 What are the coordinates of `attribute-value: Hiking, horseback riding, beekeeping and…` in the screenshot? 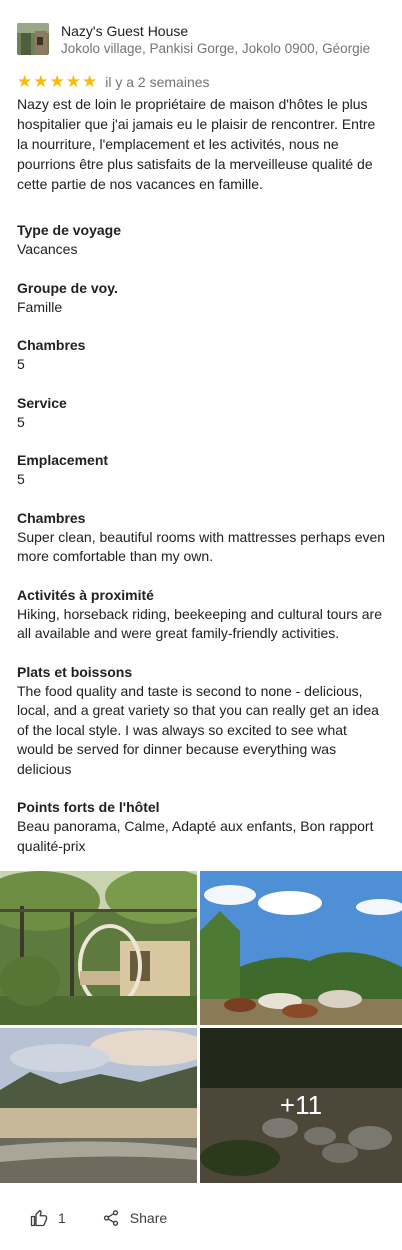 It's located at (199, 623).